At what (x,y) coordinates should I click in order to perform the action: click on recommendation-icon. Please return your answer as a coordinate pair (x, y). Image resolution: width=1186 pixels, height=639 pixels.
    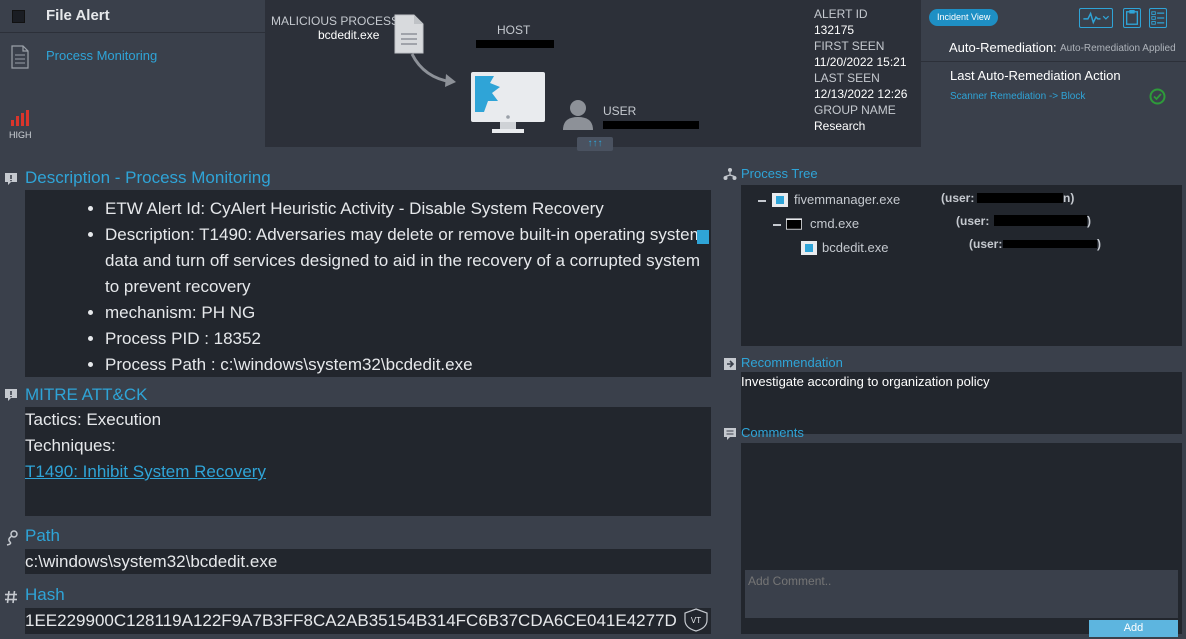
    Looking at the image, I should click on (730, 364).